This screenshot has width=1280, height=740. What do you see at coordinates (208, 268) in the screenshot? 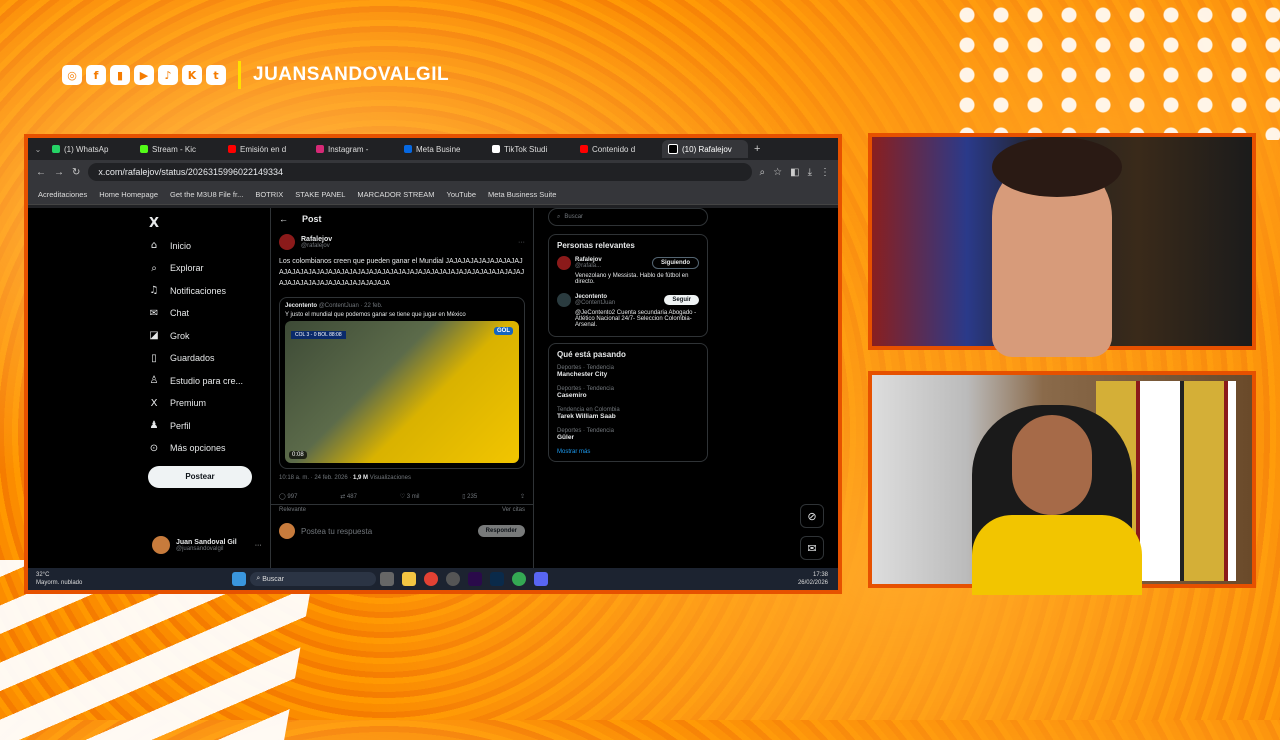
I see `nav-explorar: ⌕ Explorar` at bounding box center [208, 268].